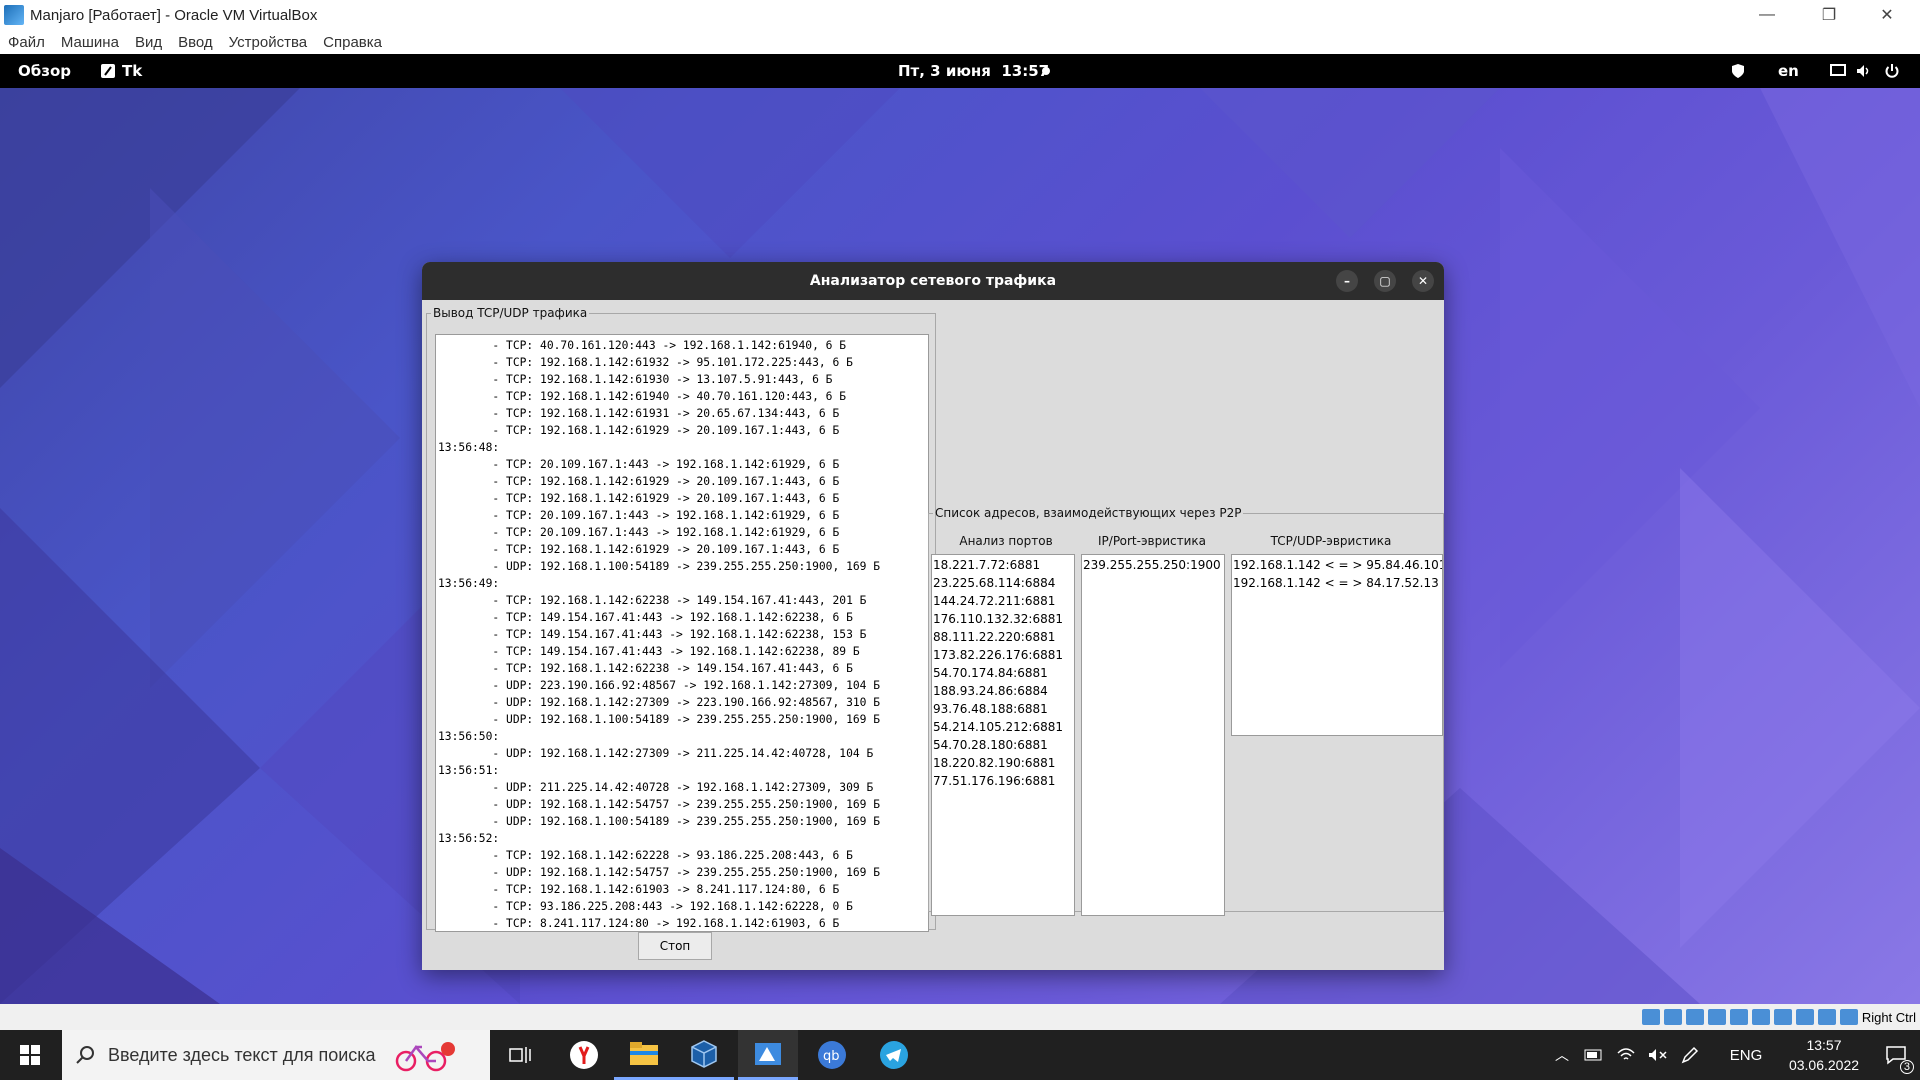 This screenshot has height=1080, width=1920. What do you see at coordinates (683, 583) in the screenshot?
I see `log-line: 13:56:49:` at bounding box center [683, 583].